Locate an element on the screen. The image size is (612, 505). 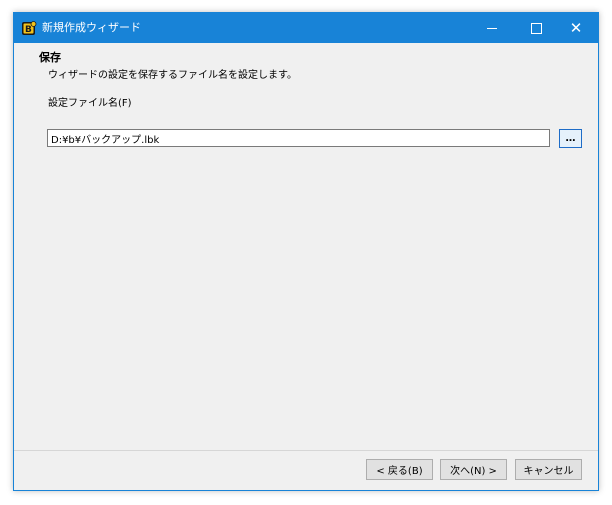
cancel-button: キャンセル is located at coordinates (548, 469).